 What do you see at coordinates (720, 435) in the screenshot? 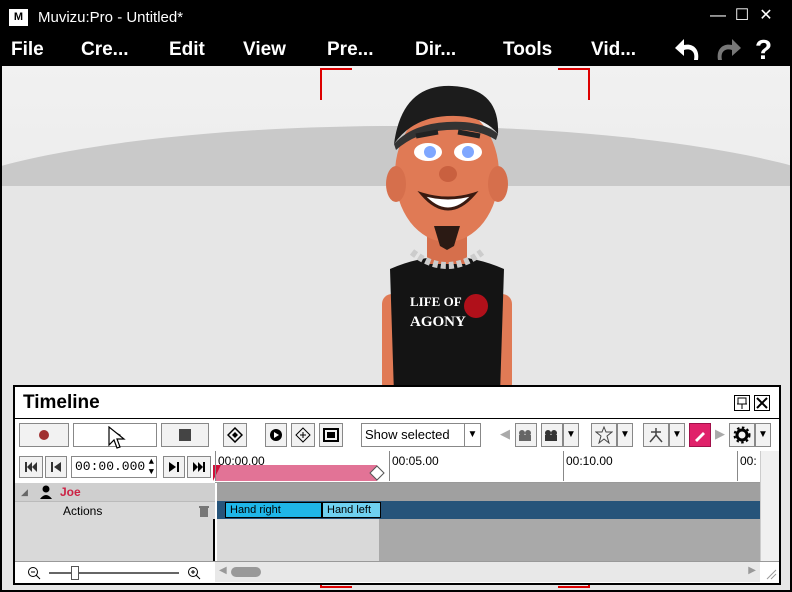
I see `next-icon: ▶` at bounding box center [720, 435].